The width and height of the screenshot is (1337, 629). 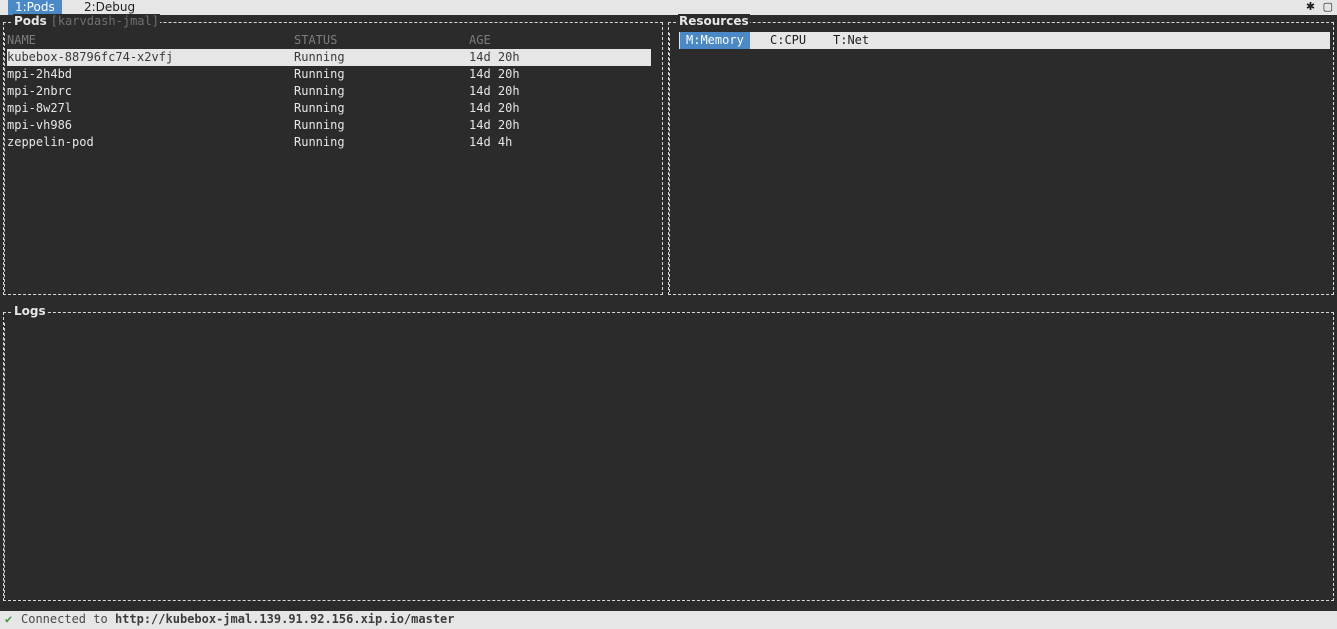 I want to click on window-controls: ✱ ▢, so click(x=1317, y=7).